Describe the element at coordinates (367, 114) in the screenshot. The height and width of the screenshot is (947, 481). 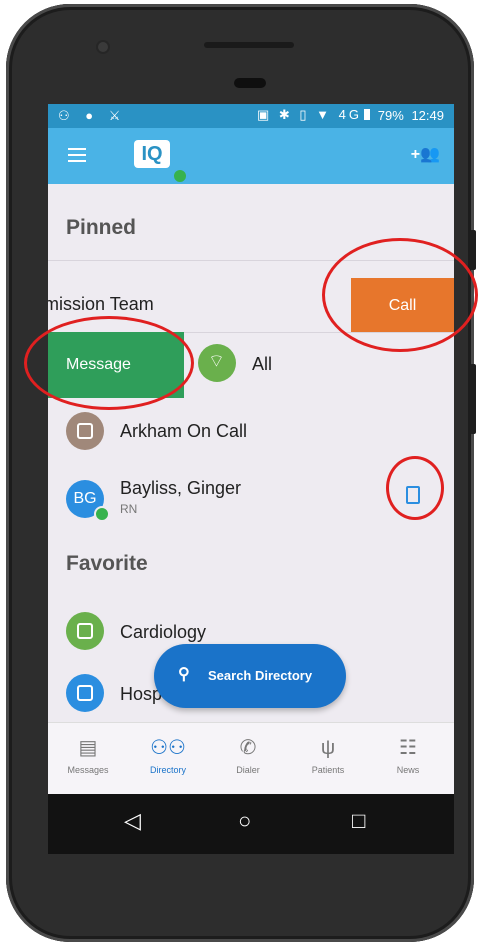
I see `battery-icon` at that location.